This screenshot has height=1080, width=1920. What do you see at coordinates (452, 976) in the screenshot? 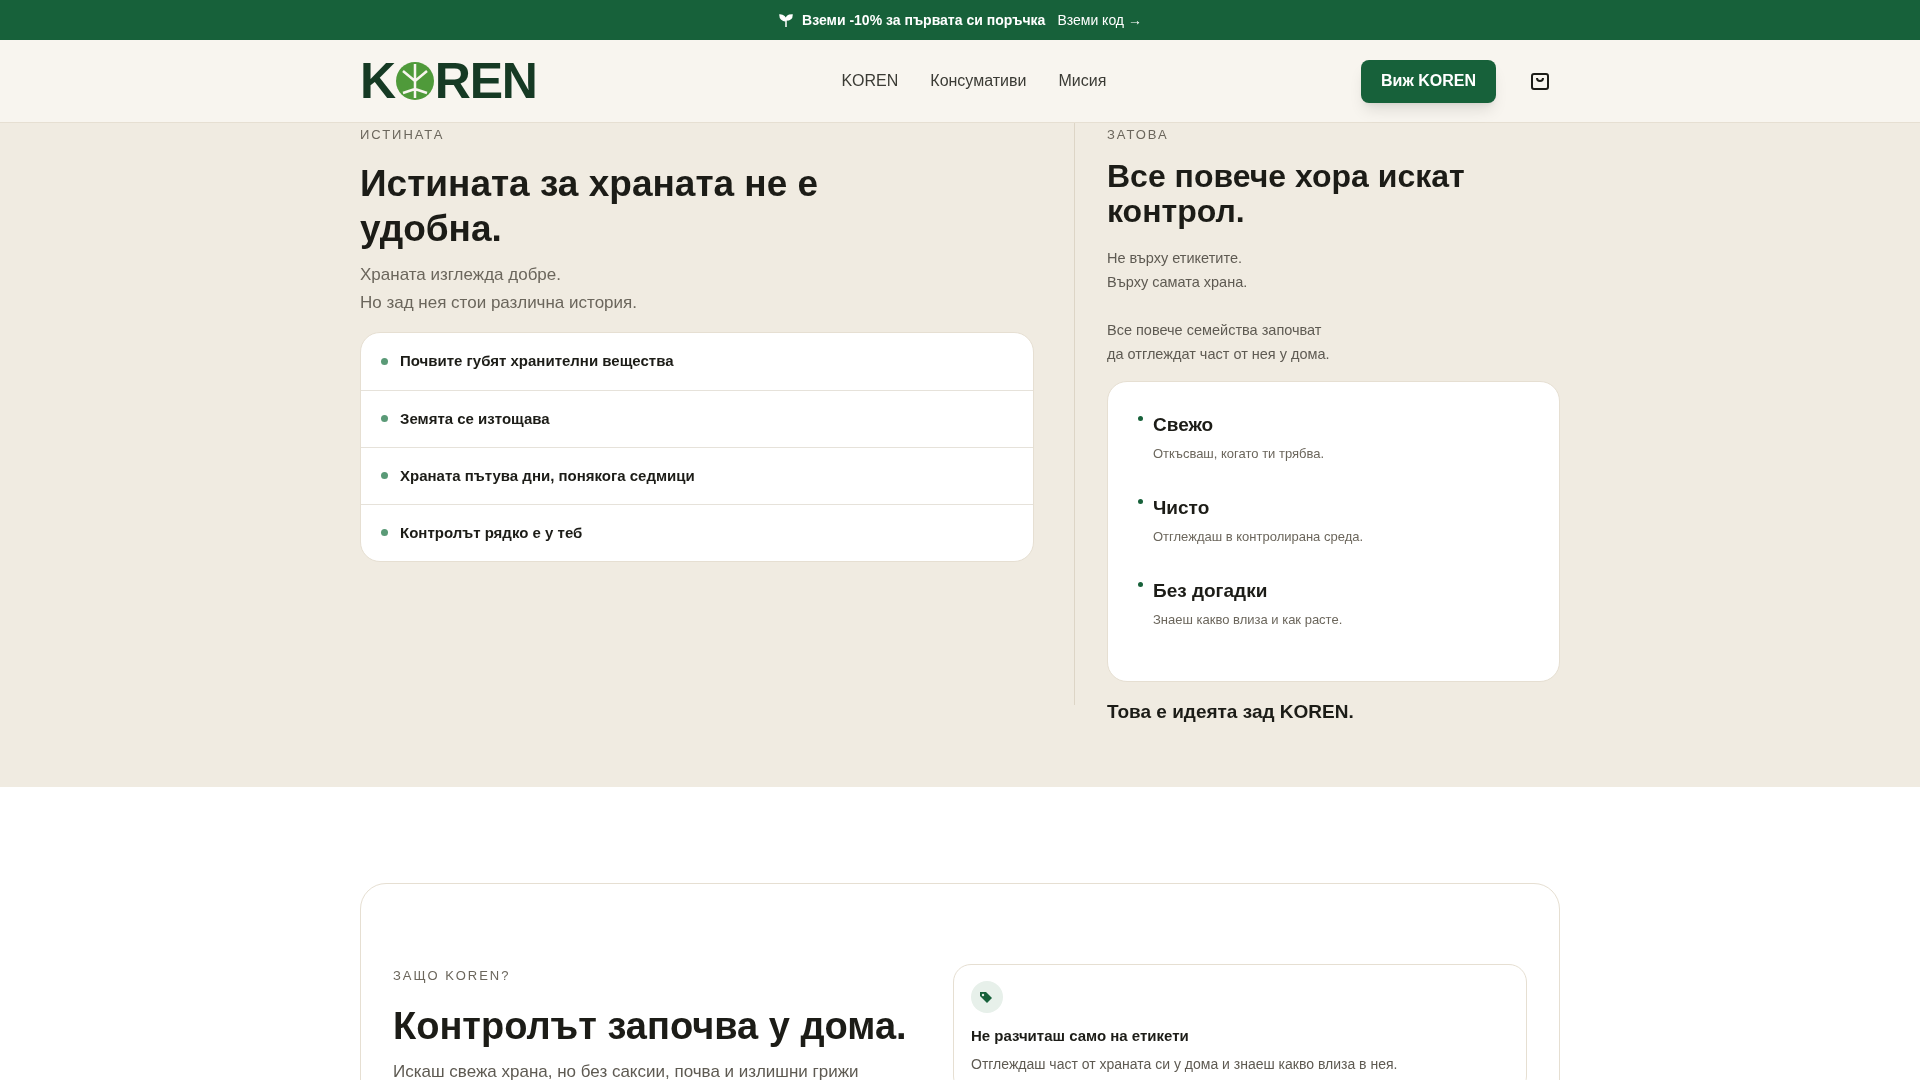
I see `eyebrow-text: ЗАЩО KOREN?` at bounding box center [452, 976].